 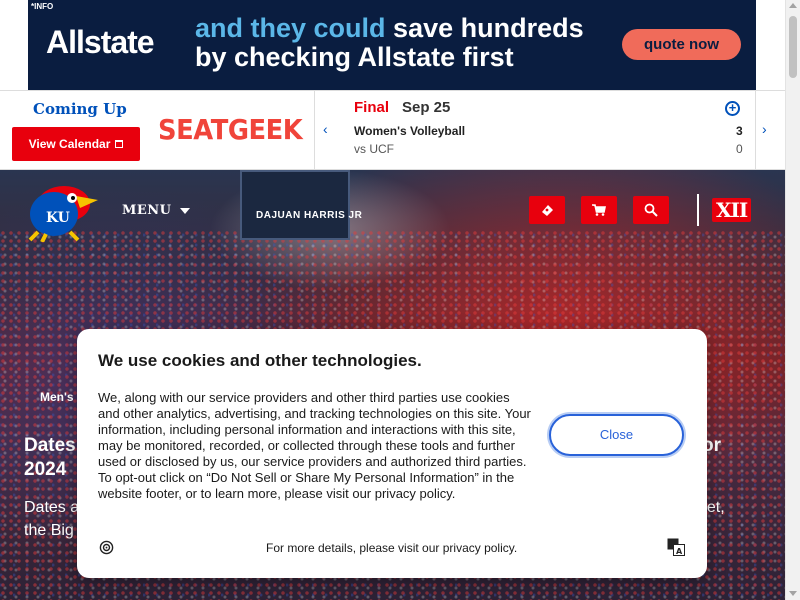 What do you see at coordinates (58, 218) in the screenshot?
I see `svg-text: KU` at bounding box center [58, 218].